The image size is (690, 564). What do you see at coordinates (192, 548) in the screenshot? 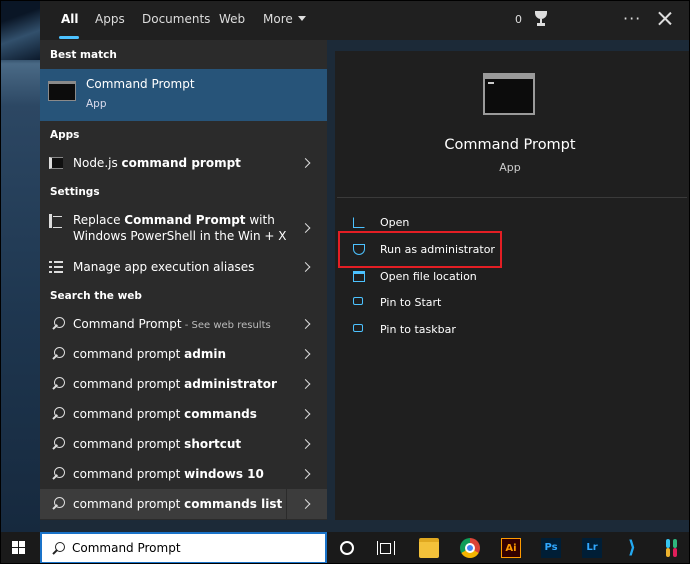
I see `search-input` at bounding box center [192, 548].